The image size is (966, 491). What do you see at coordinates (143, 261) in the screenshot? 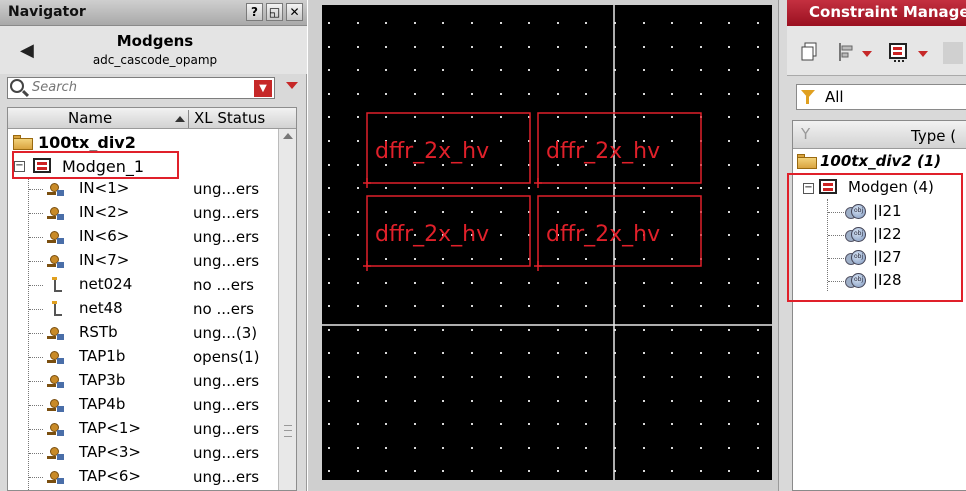
I see `tree-row: IN<7> ung...ers` at bounding box center [143, 261].